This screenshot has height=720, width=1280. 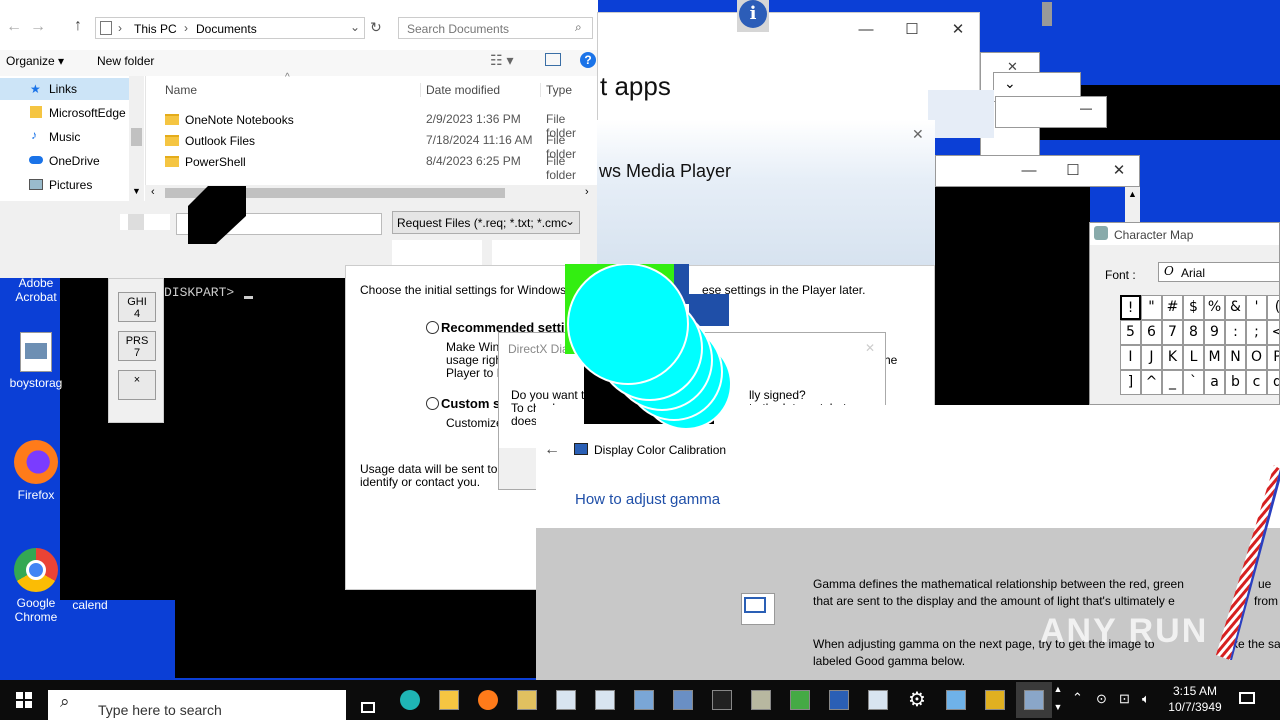 What do you see at coordinates (1218, 272) in the screenshot?
I see `font-select: O Arial` at bounding box center [1218, 272].